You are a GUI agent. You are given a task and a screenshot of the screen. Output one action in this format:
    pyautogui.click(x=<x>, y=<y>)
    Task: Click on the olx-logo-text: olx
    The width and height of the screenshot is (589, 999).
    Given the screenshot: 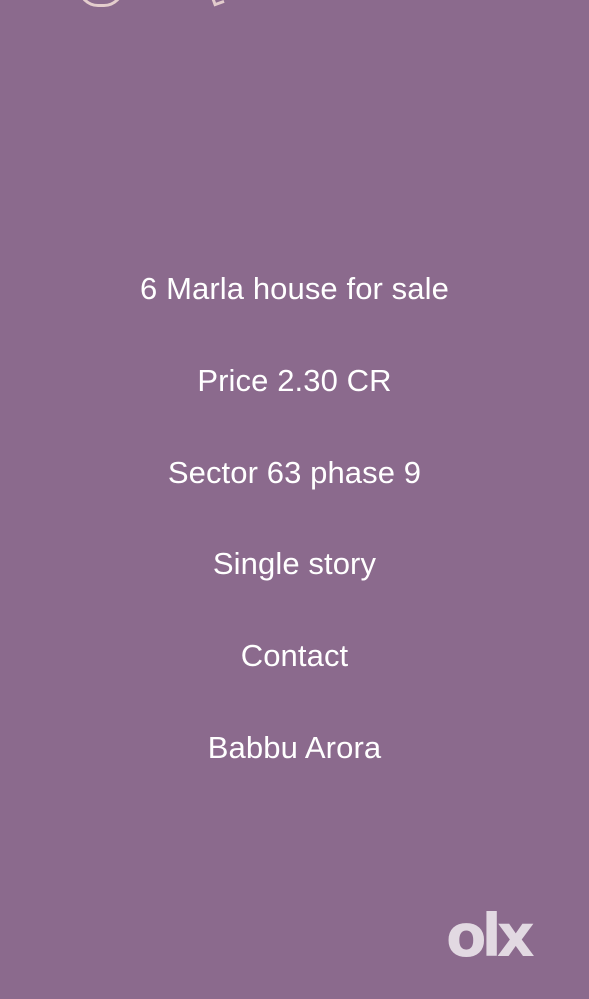 What is the action you would take?
    pyautogui.click(x=490, y=935)
    